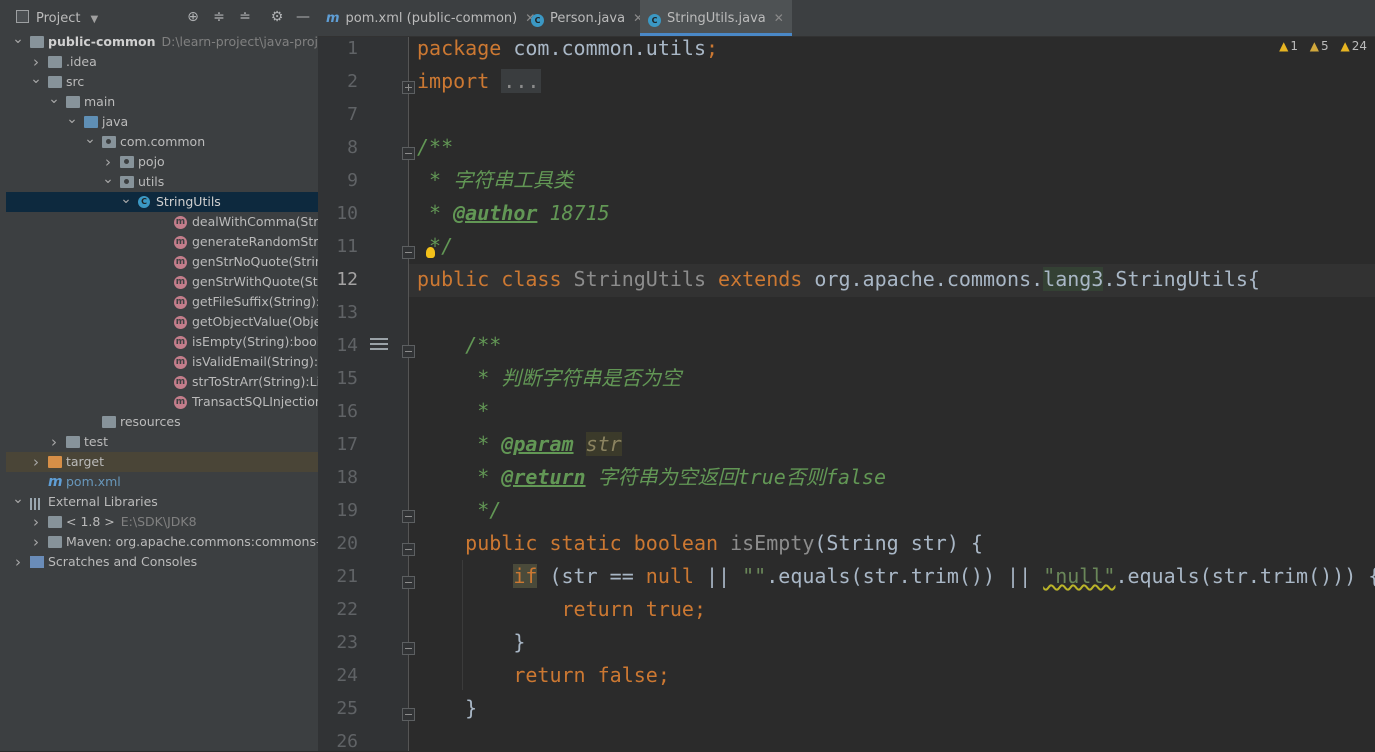  Describe the element at coordinates (162, 82) in the screenshot. I see `tree-item: ⌄ src` at that location.